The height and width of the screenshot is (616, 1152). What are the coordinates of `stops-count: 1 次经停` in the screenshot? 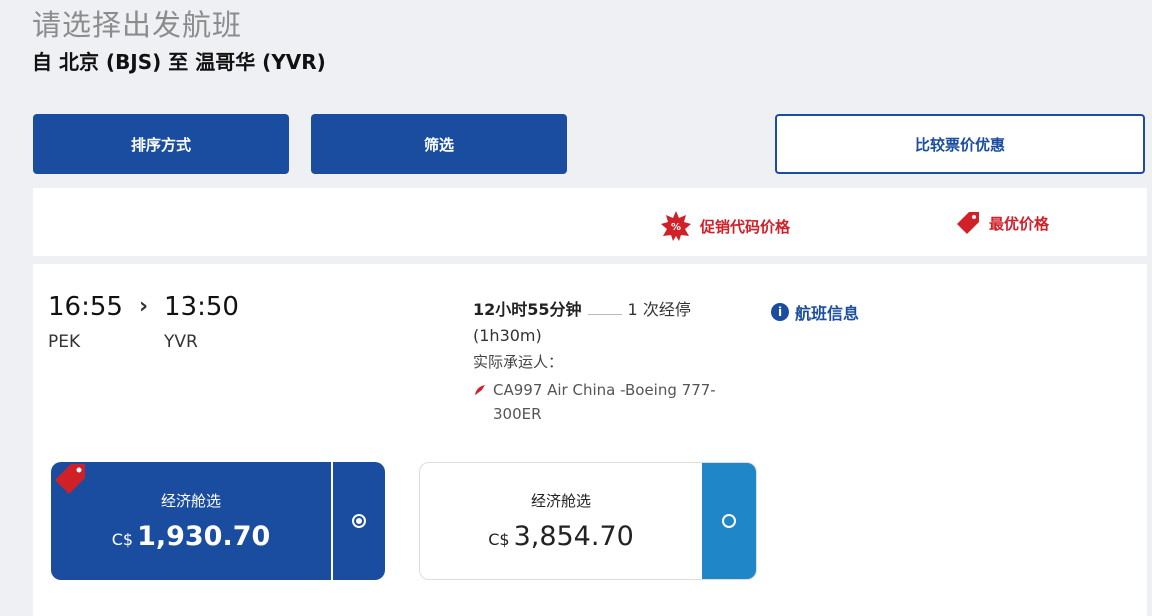 It's located at (659, 309).